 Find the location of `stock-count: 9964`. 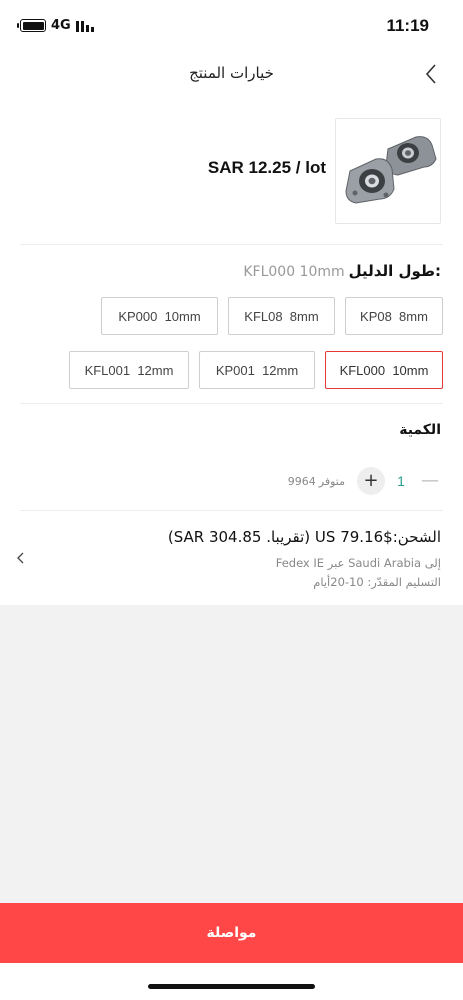

stock-count: 9964 is located at coordinates (301, 481).